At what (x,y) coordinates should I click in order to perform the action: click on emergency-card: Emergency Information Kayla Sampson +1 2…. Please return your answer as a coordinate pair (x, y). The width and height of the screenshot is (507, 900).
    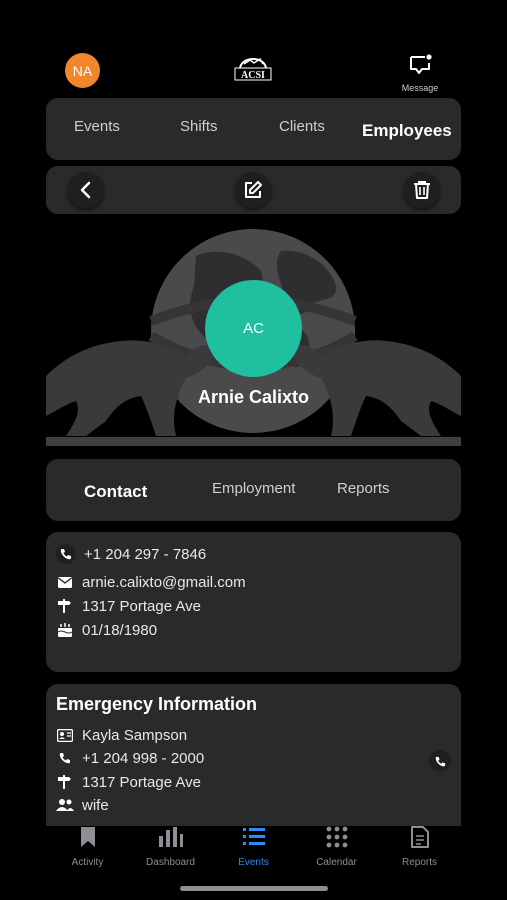
    Looking at the image, I should click on (253, 755).